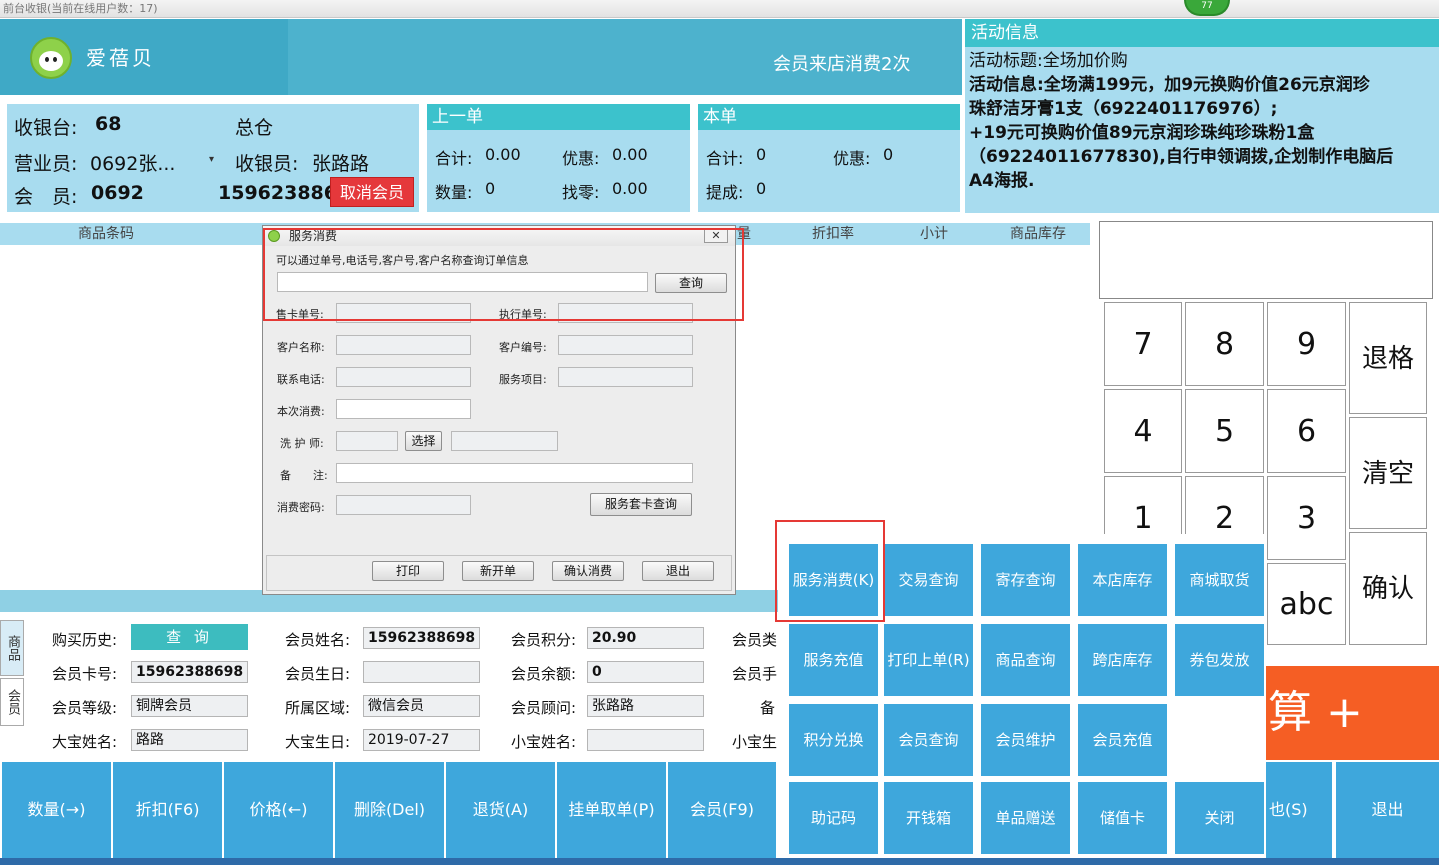 Image resolution: width=1439 pixels, height=865 pixels. I want to click on coupon-issue-button: 券包发放, so click(1219, 660).